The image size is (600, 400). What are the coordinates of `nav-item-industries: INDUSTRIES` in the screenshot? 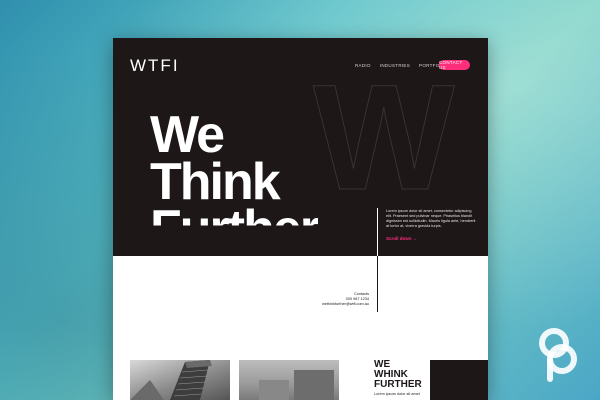 It's located at (395, 65).